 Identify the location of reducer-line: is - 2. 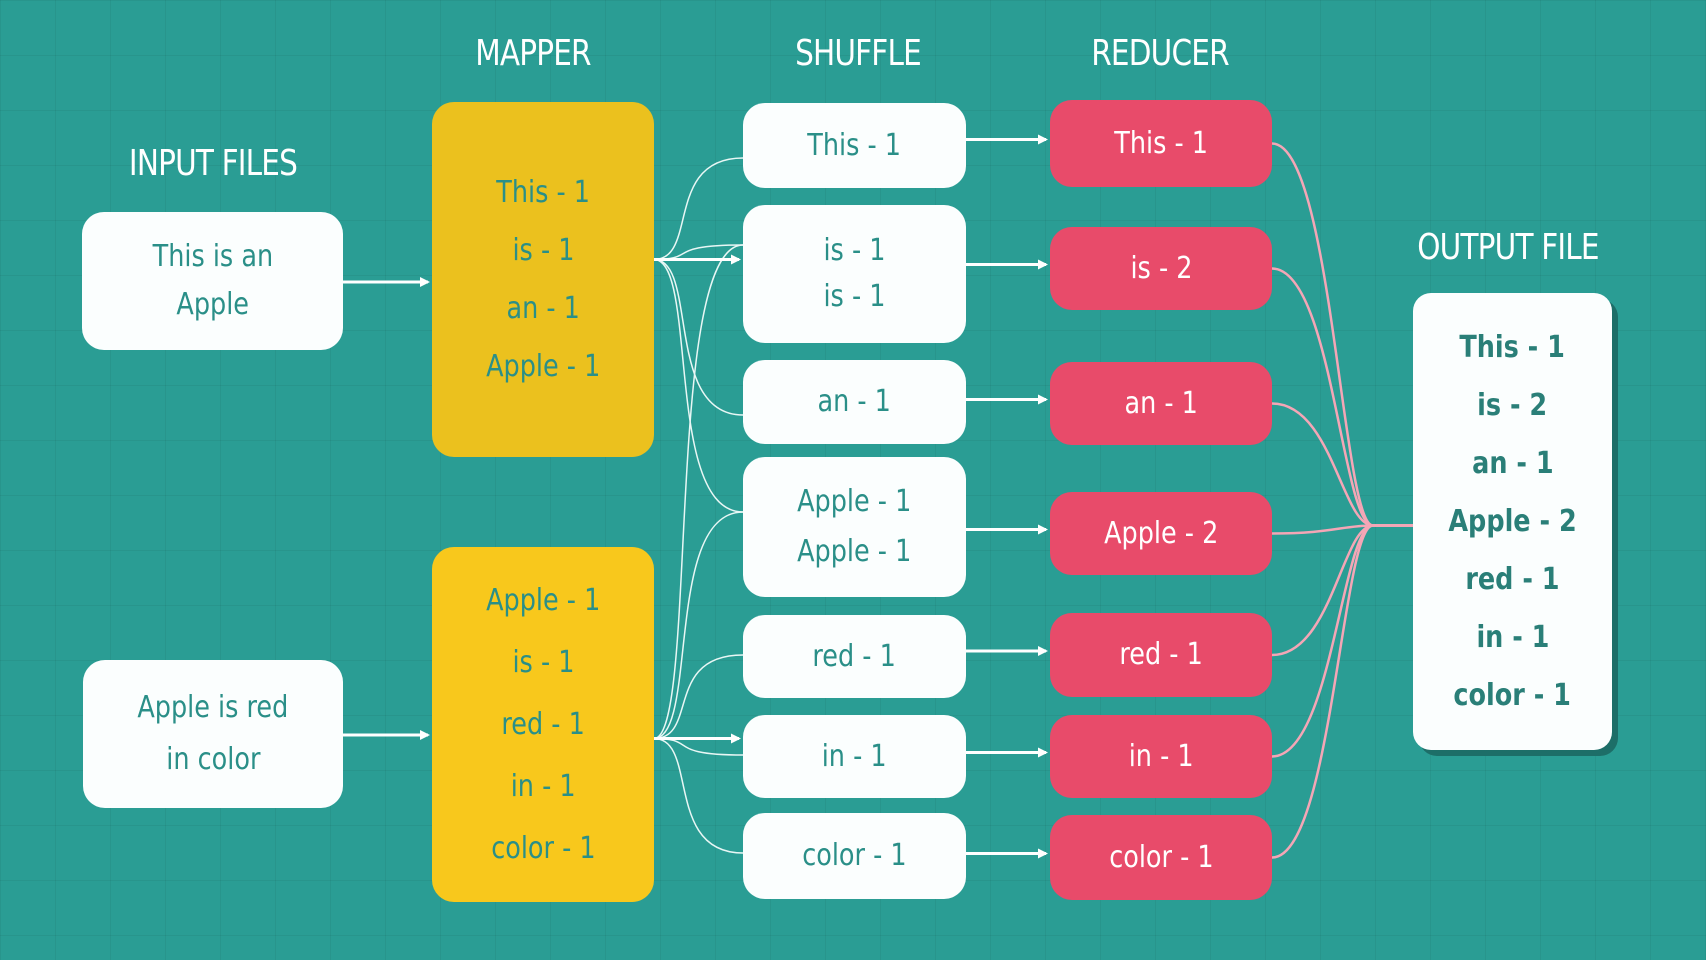
(1160, 268).